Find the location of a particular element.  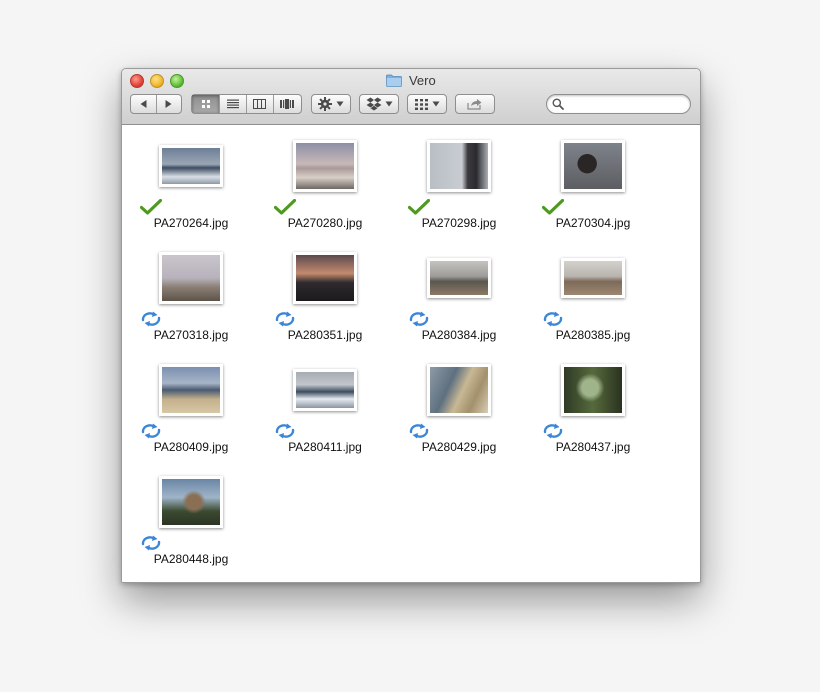

list-view-icon is located at coordinates (233, 104).